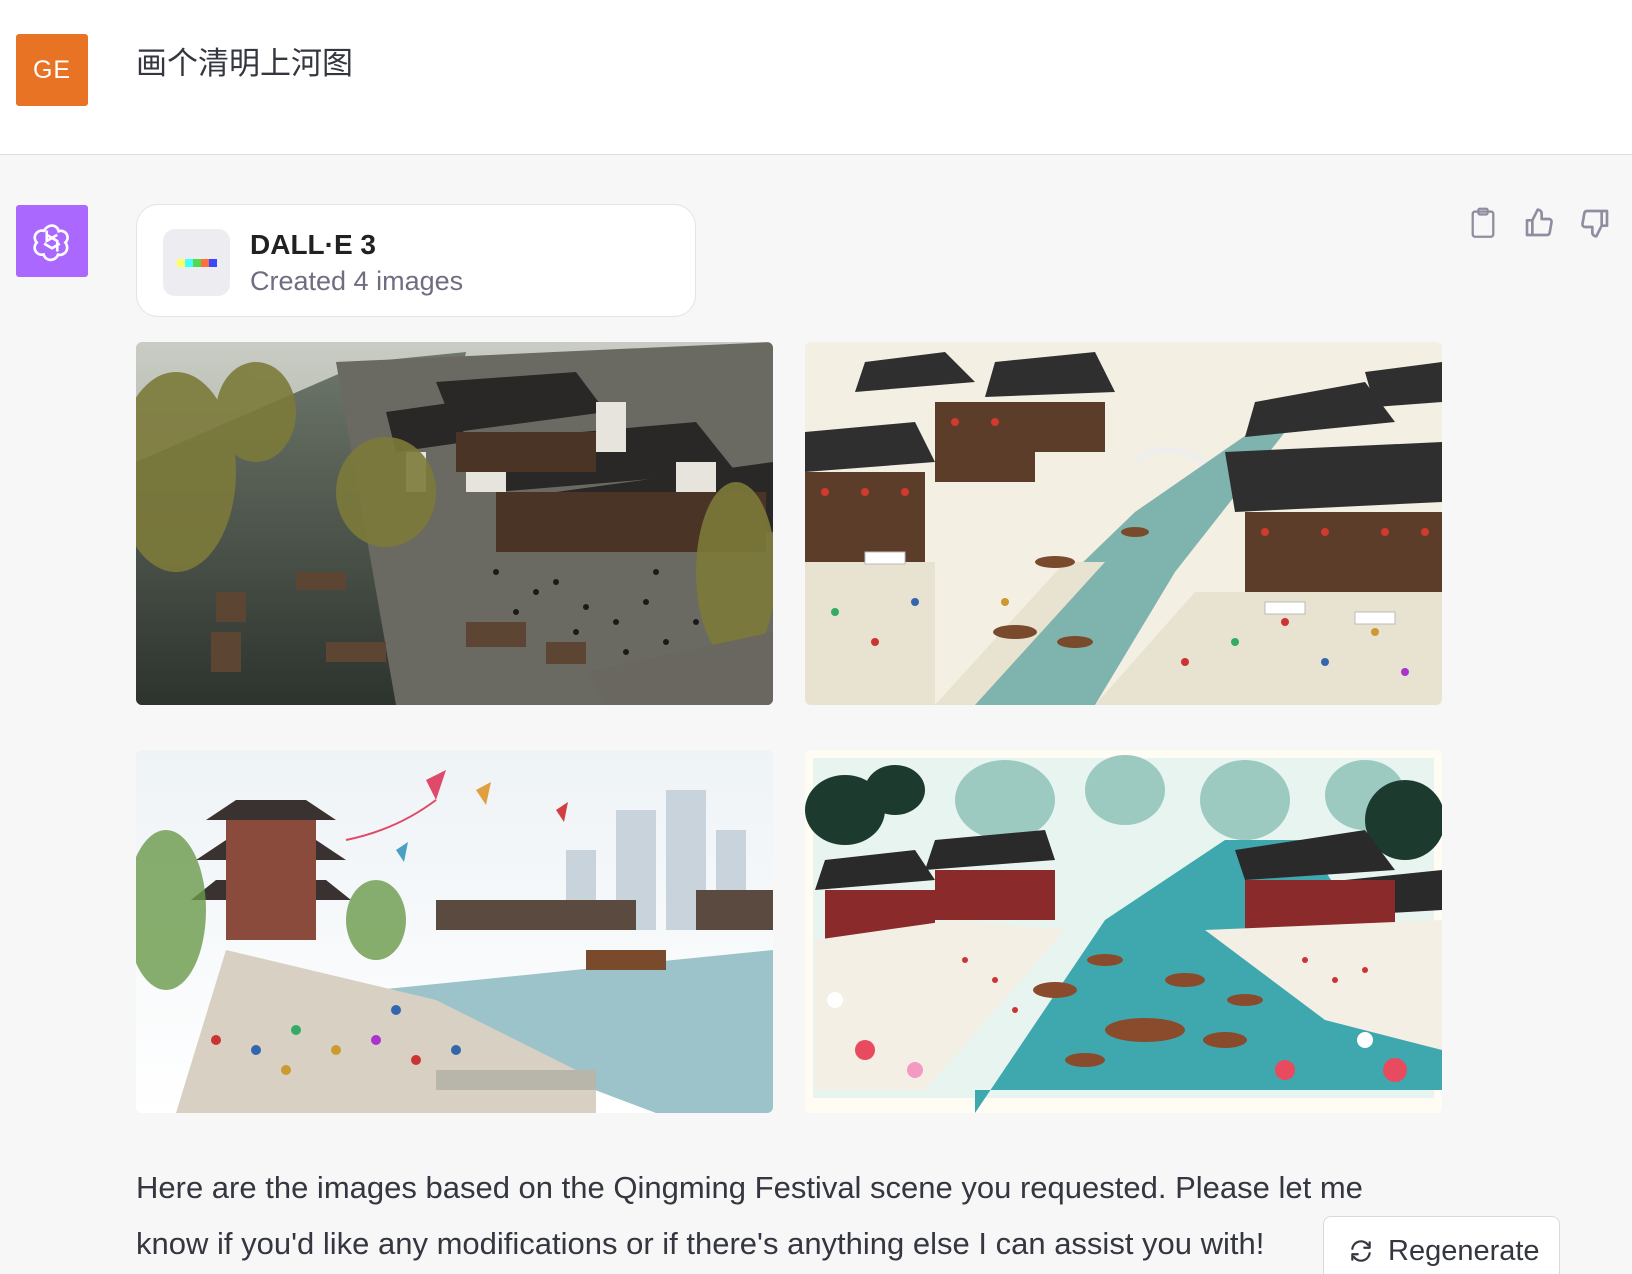 This screenshot has width=1632, height=1274. What do you see at coordinates (52, 70) in the screenshot?
I see `user-avatar: GE` at bounding box center [52, 70].